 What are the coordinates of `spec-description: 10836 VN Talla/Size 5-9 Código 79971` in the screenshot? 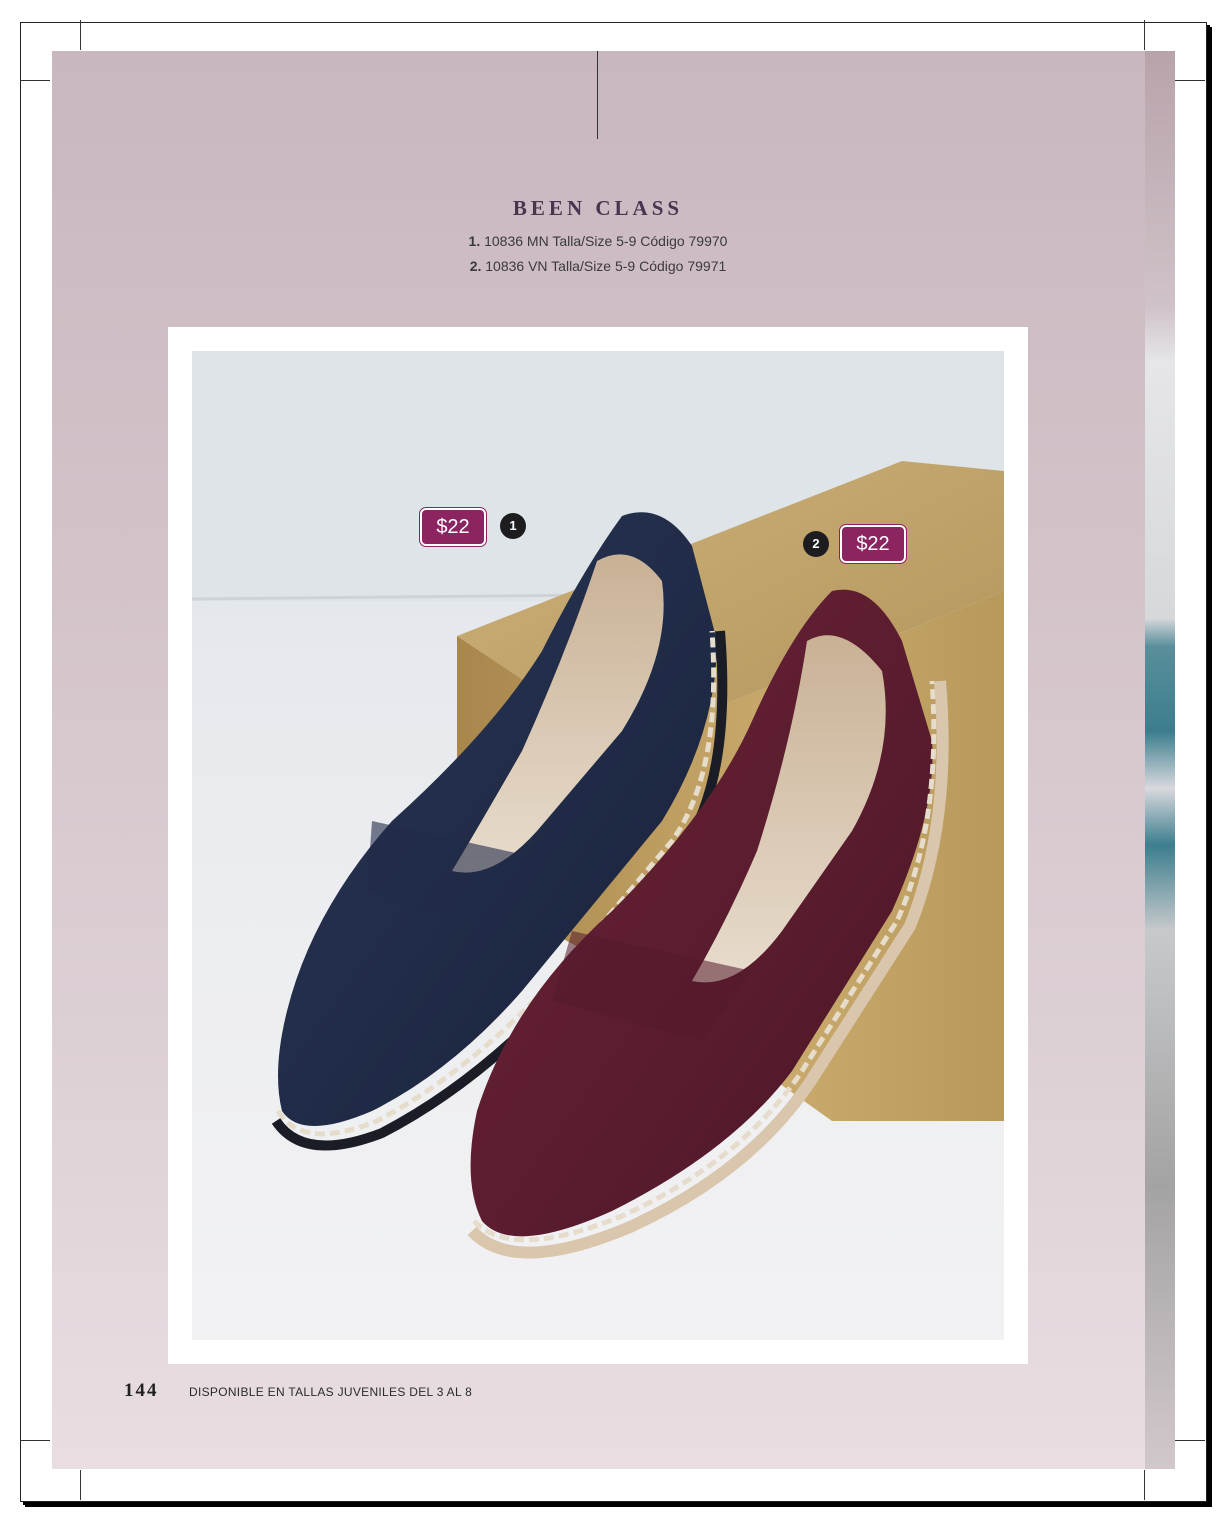 It's located at (606, 266).